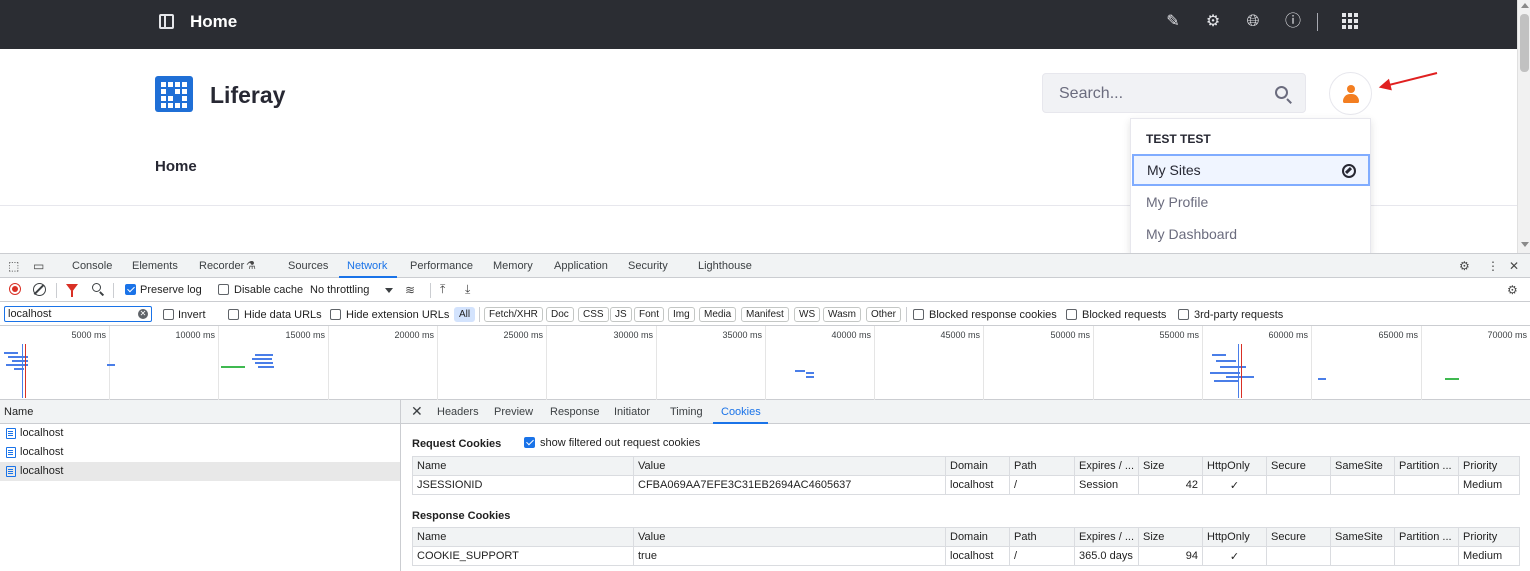 This screenshot has height=571, width=1530. I want to click on tab-preview: Preview, so click(513, 412).